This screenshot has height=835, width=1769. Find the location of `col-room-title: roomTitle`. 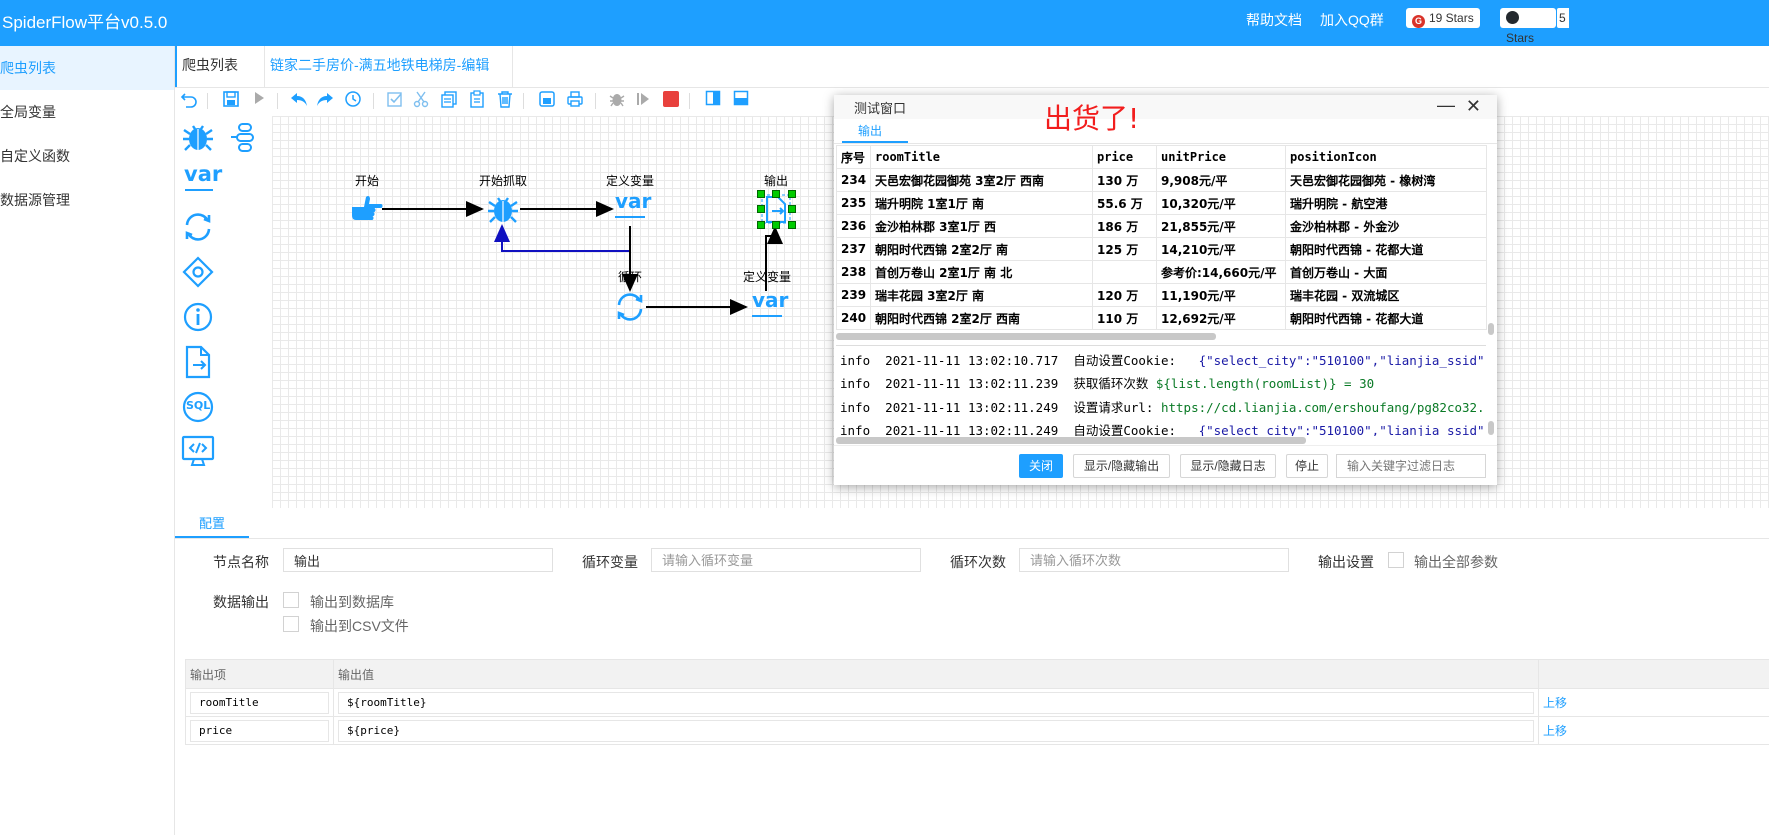

col-room-title: roomTitle is located at coordinates (981, 157).